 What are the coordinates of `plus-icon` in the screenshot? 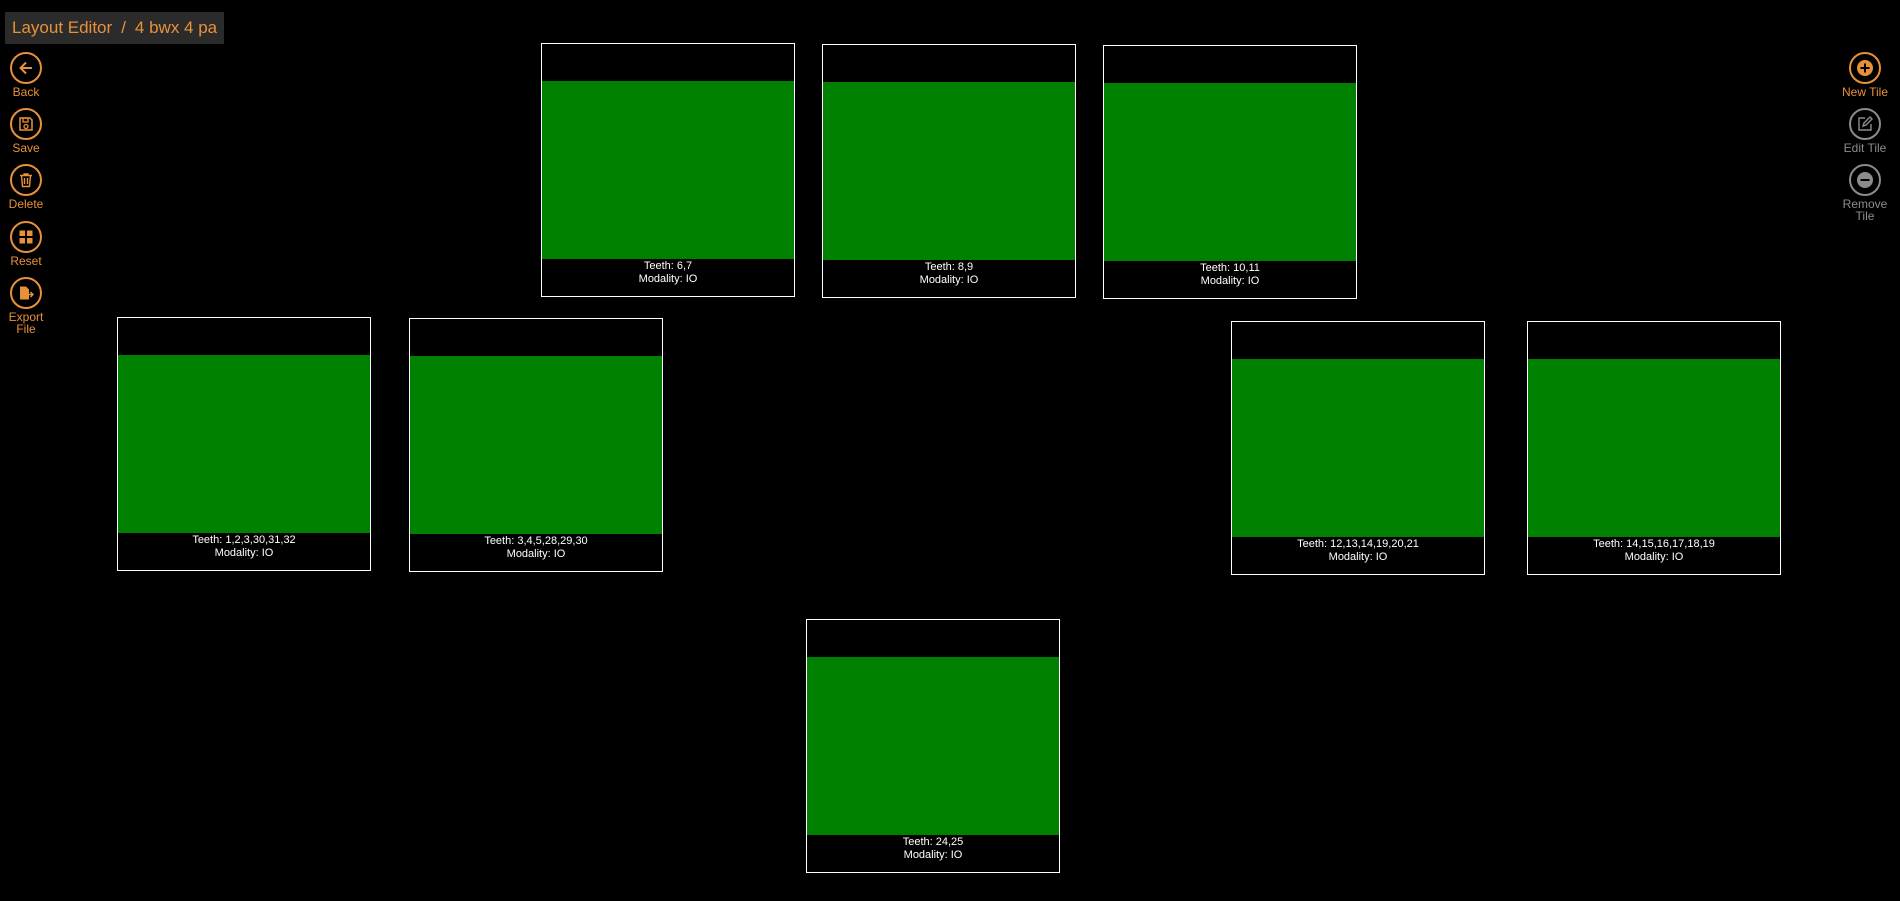 It's located at (1865, 68).